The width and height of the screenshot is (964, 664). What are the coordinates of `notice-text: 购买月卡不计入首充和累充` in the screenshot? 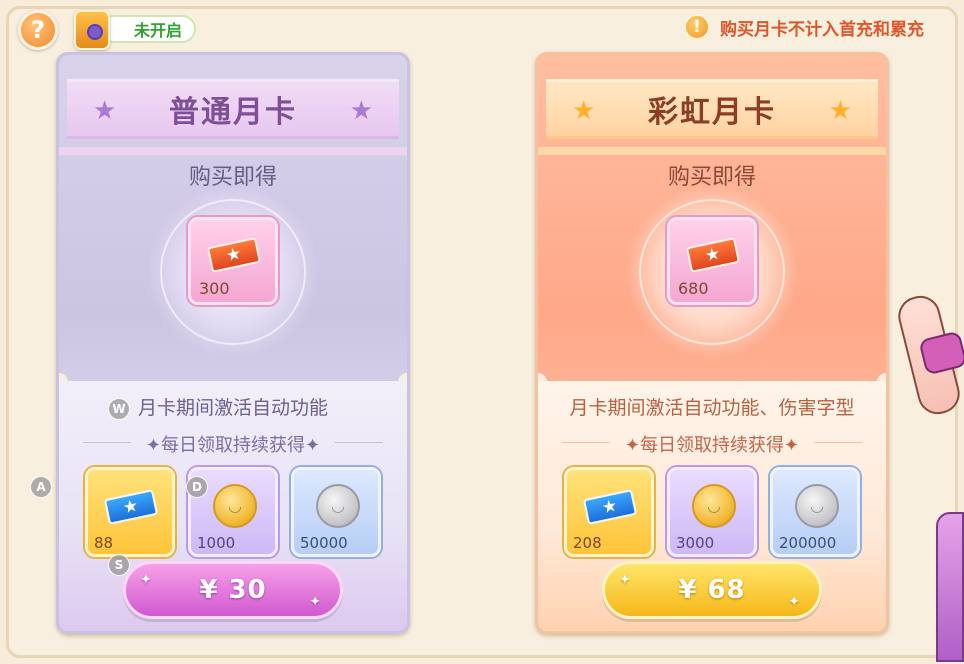 It's located at (822, 29).